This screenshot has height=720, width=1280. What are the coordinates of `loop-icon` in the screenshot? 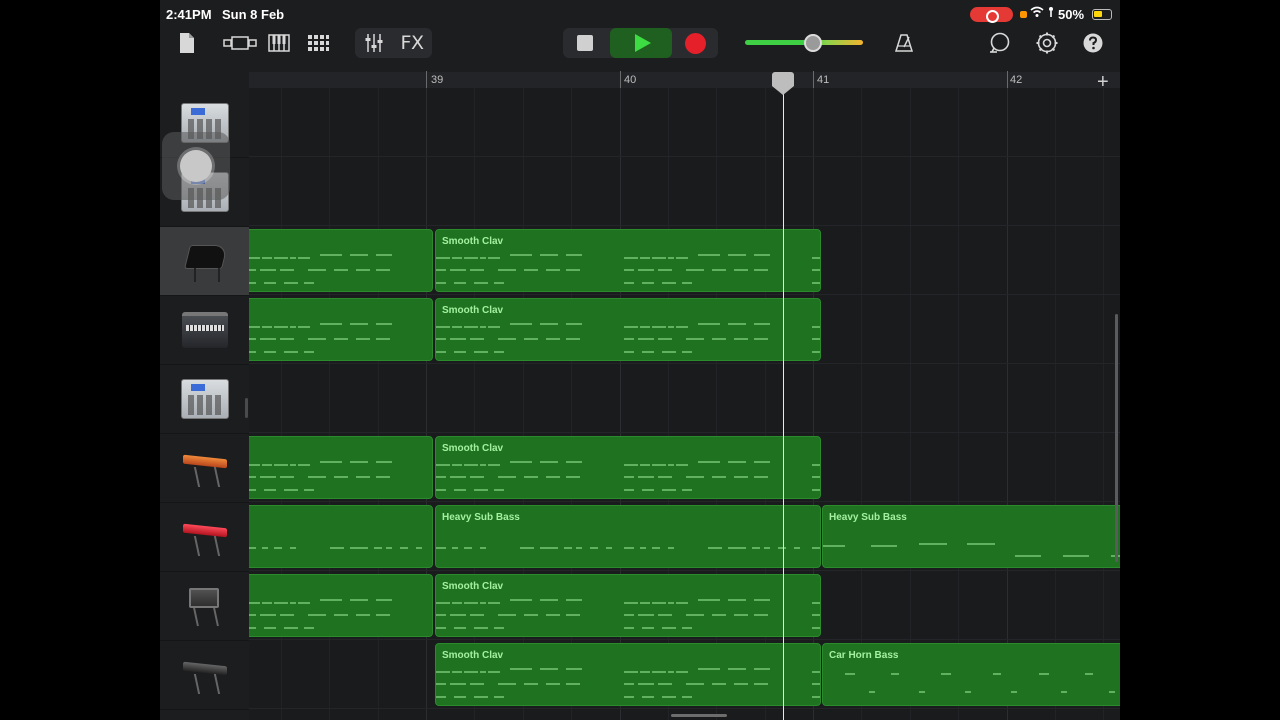 It's located at (1000, 42).